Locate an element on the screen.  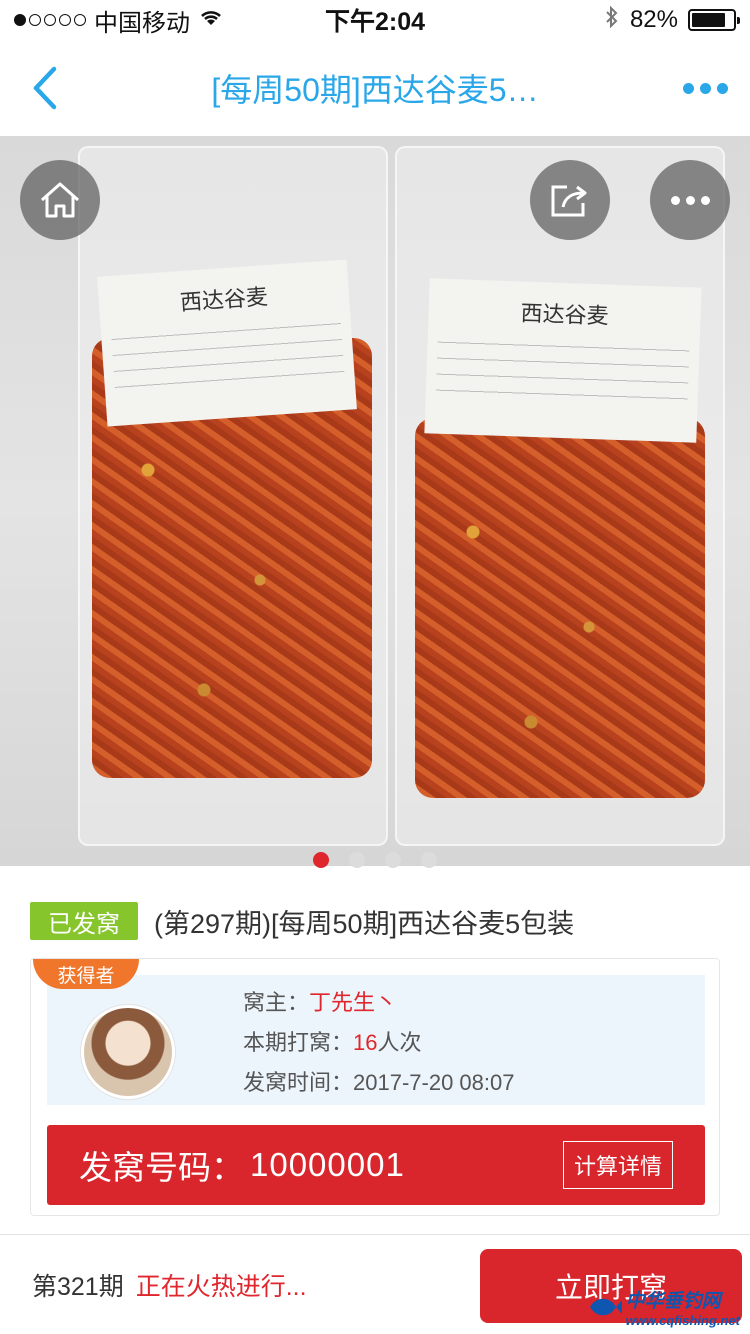
carrier-name: 中国移动 is located at coordinates (142, 23).